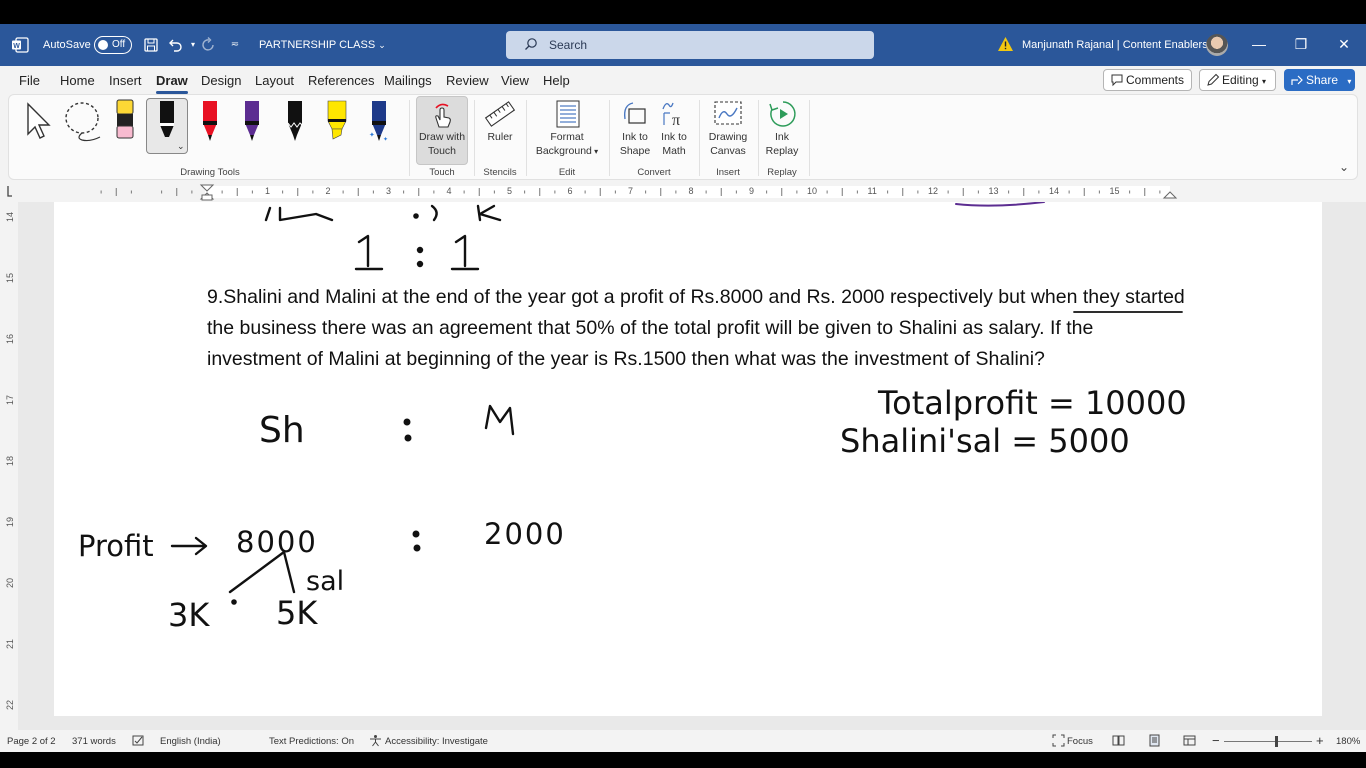 This screenshot has height=768, width=1366. I want to click on text-predictions: Text Predictions: On, so click(311, 741).